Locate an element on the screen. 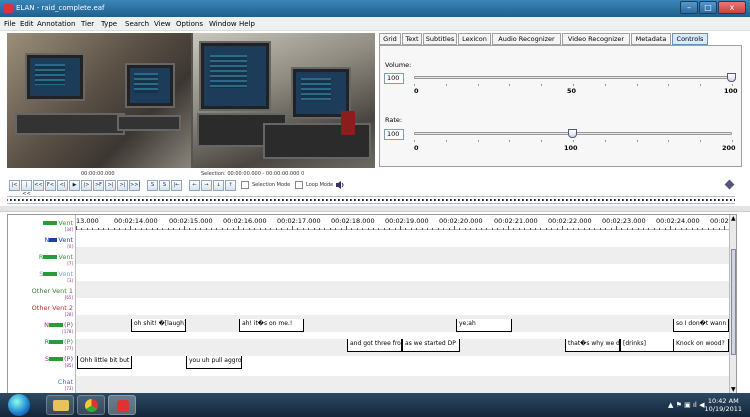  tab-controls: Controls is located at coordinates (690, 39).